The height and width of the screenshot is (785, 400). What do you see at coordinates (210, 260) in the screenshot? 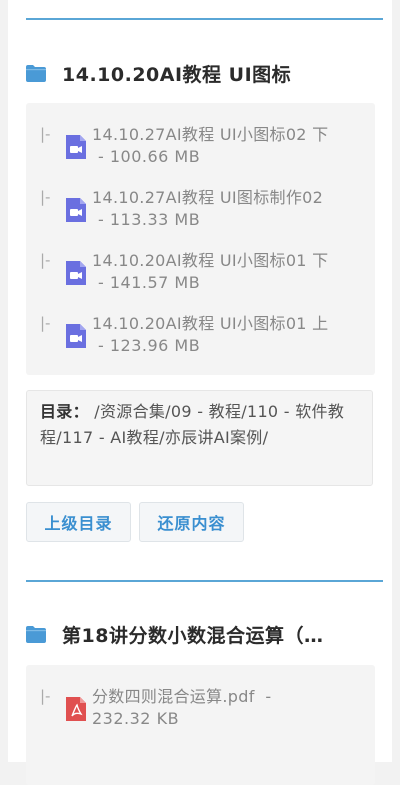
I see `file-name: 14.10.20AI教程 UI小图标01 下` at bounding box center [210, 260].